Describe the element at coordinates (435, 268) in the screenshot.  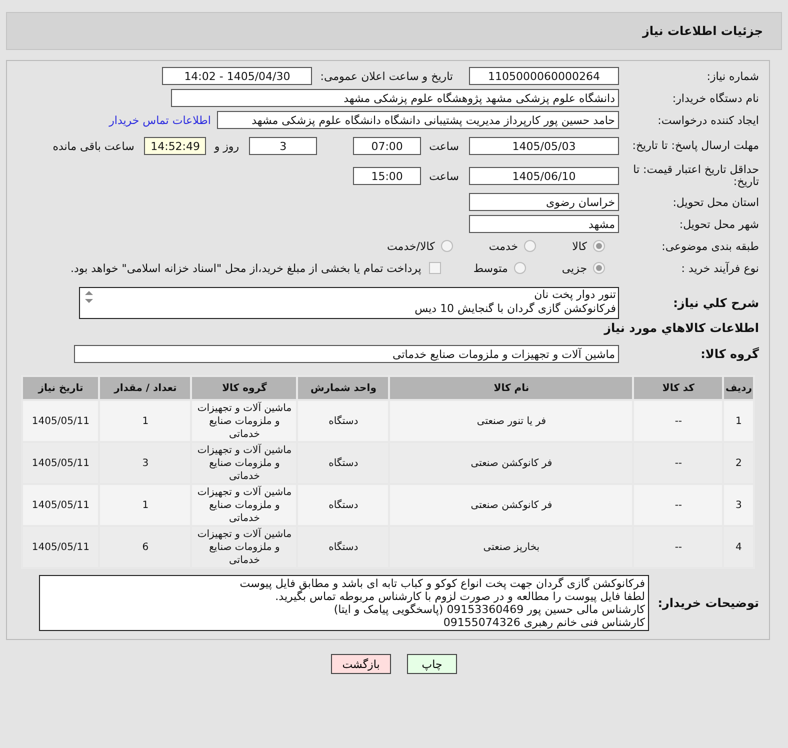
I see `checkbox` at that location.